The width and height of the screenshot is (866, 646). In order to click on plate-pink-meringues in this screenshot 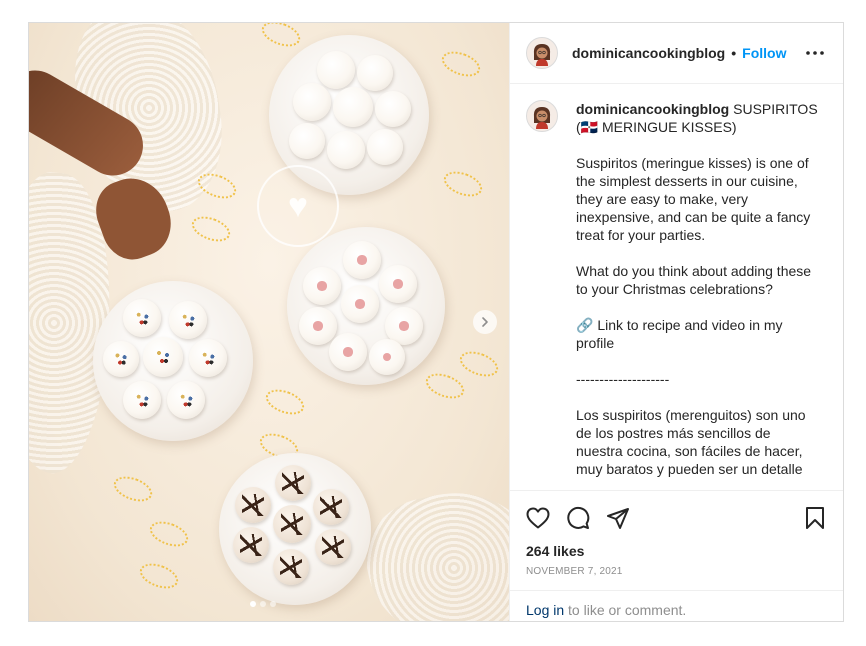, I will do `click(366, 306)`.